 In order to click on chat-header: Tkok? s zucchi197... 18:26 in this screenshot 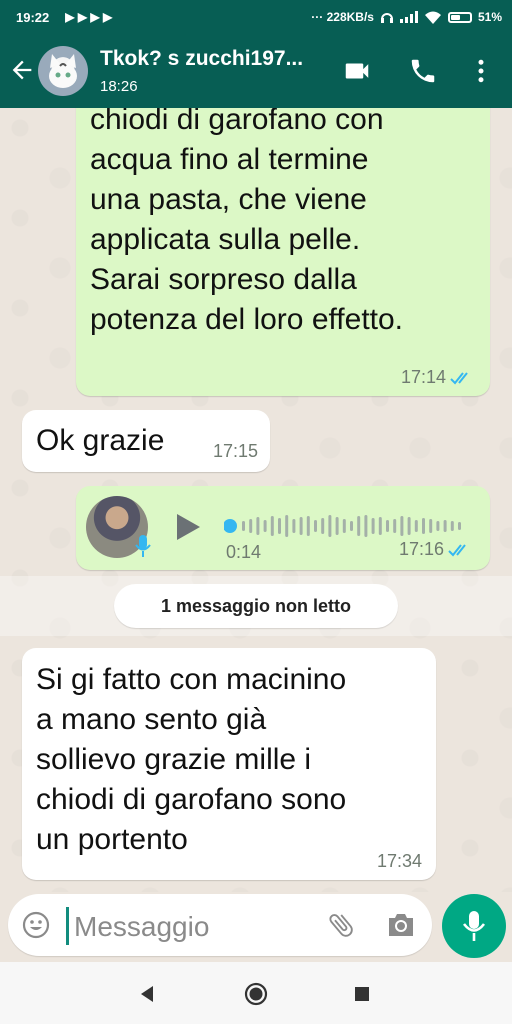, I will do `click(256, 71)`.